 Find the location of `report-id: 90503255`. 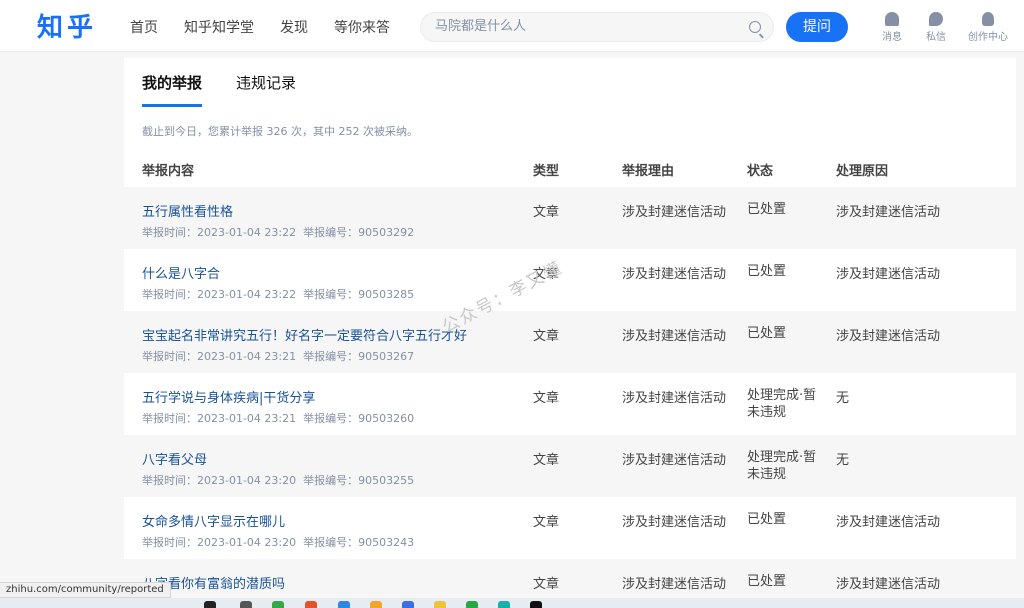

report-id: 90503255 is located at coordinates (386, 480).